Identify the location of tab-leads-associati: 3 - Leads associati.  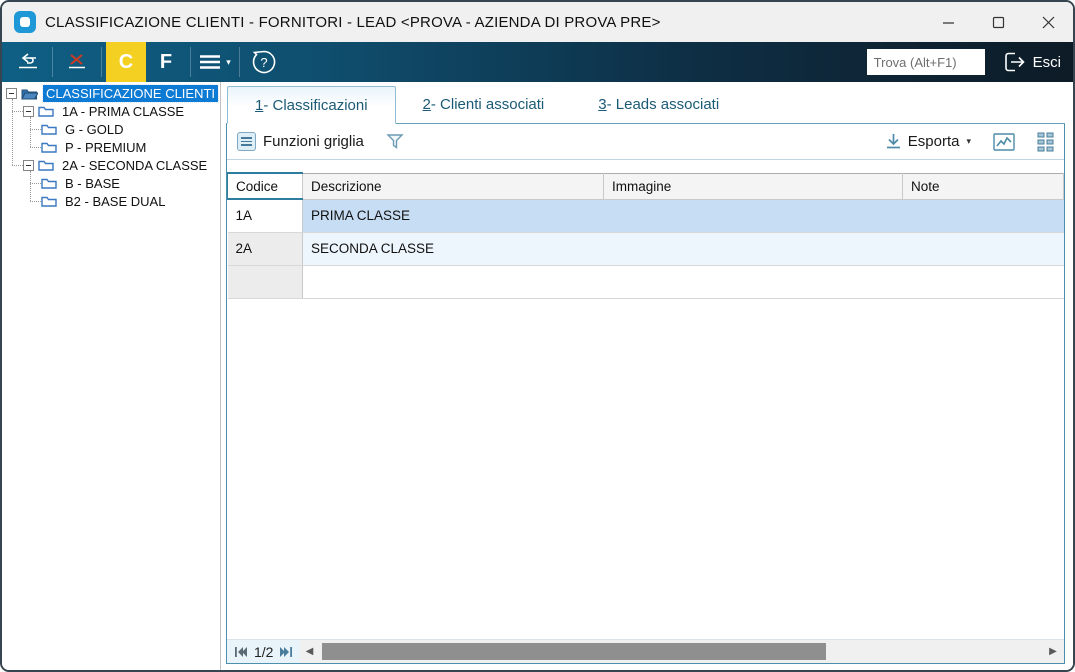
(658, 104).